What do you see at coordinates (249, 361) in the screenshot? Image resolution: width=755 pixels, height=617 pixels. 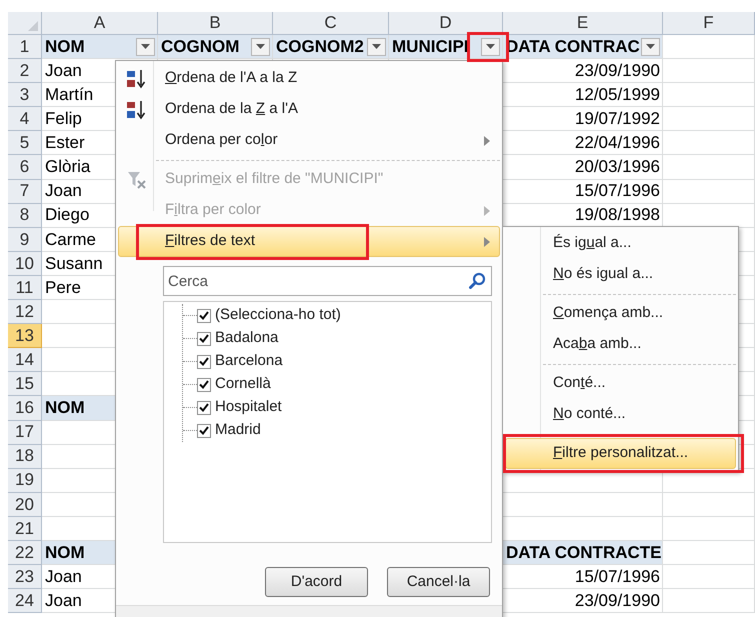 I see `checkbox-label: Barcelona` at bounding box center [249, 361].